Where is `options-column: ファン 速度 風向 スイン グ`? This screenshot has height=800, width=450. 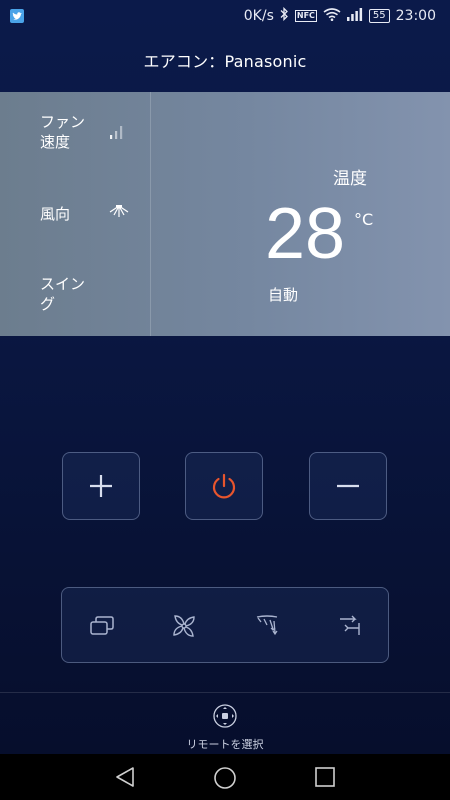
options-column: ファン 速度 風向 スイン グ is located at coordinates (75, 214).